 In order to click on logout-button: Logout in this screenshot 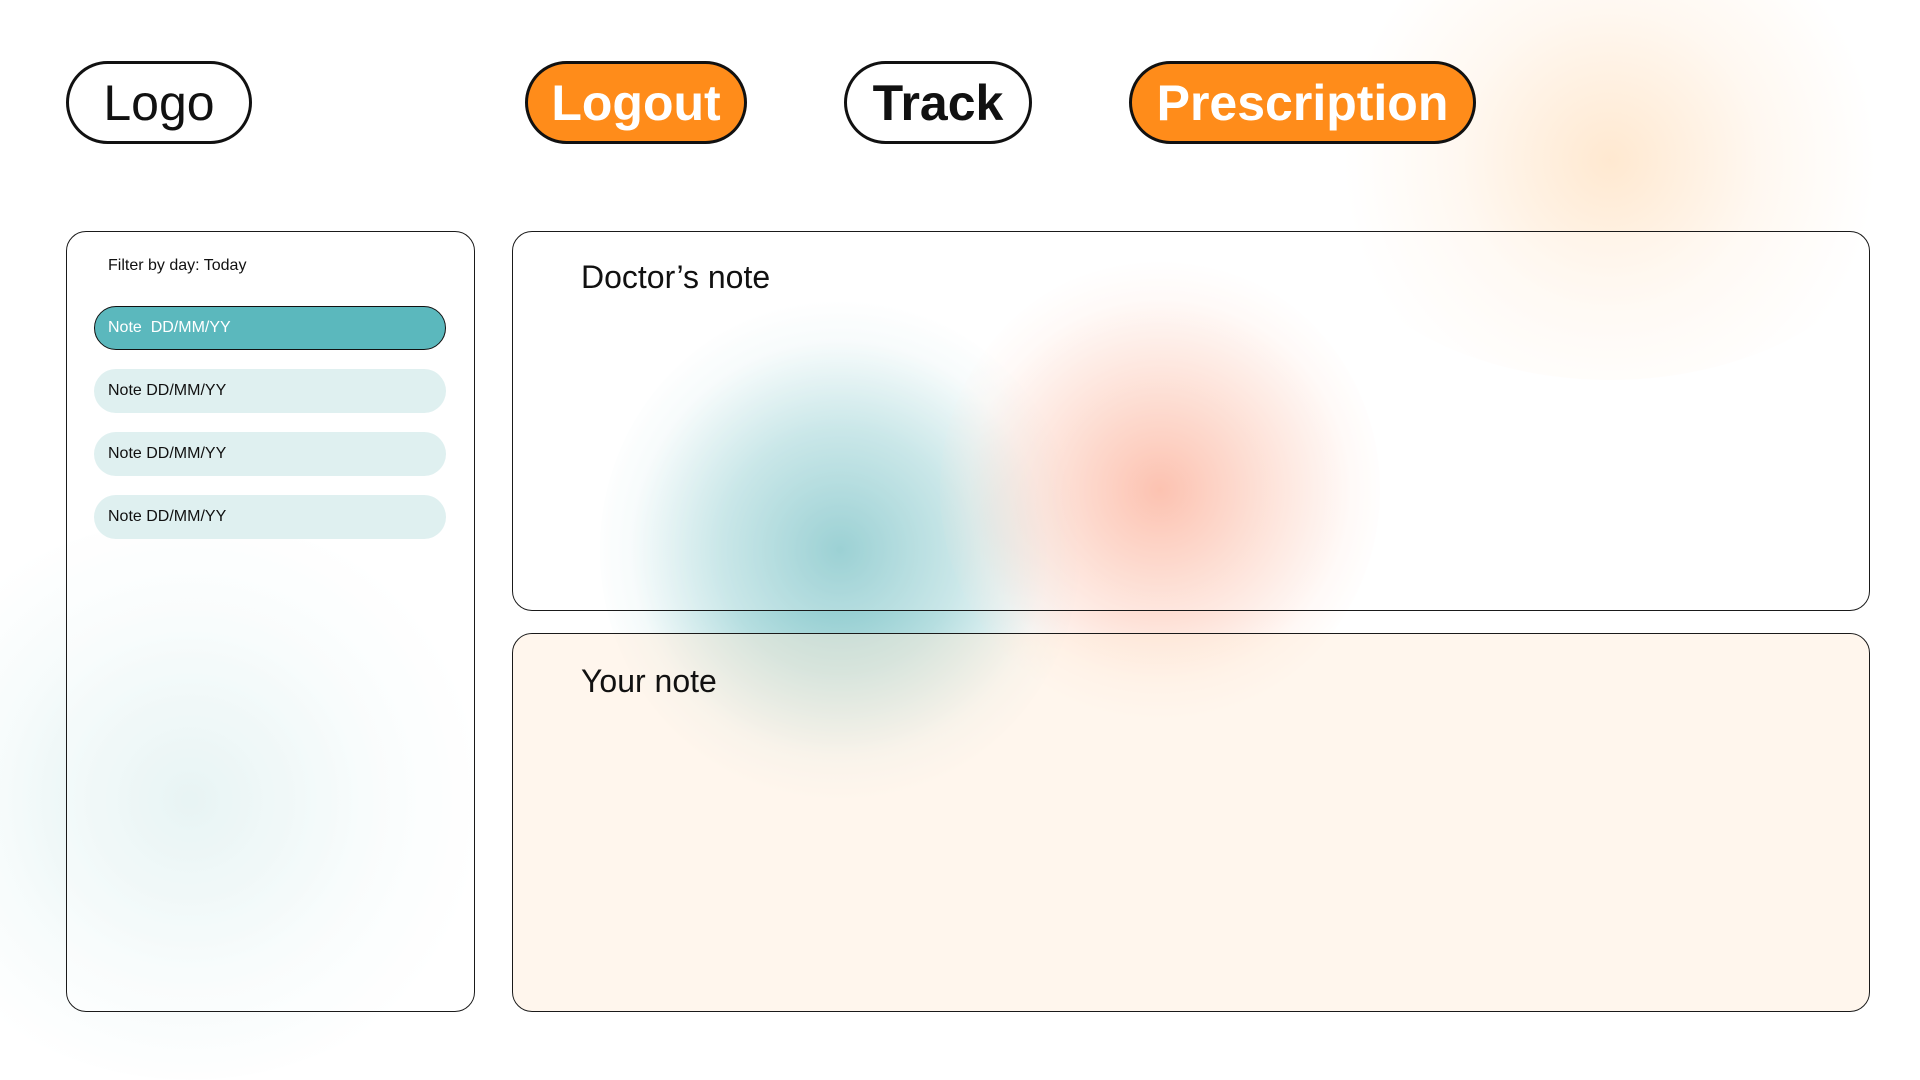, I will do `click(636, 102)`.